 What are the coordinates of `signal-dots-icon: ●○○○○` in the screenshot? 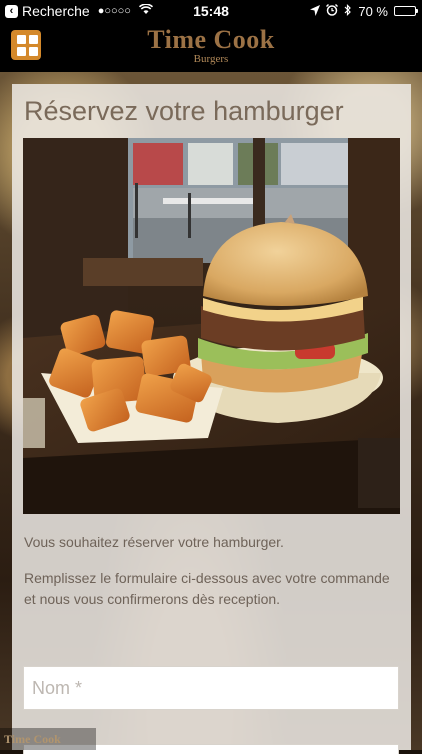 It's located at (114, 11).